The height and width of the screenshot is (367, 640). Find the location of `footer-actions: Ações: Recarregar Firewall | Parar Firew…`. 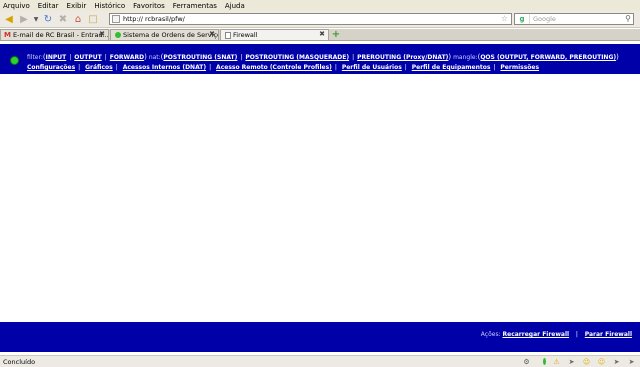

footer-actions: Ações: Recarregar Firewall | Parar Firew… is located at coordinates (556, 334).